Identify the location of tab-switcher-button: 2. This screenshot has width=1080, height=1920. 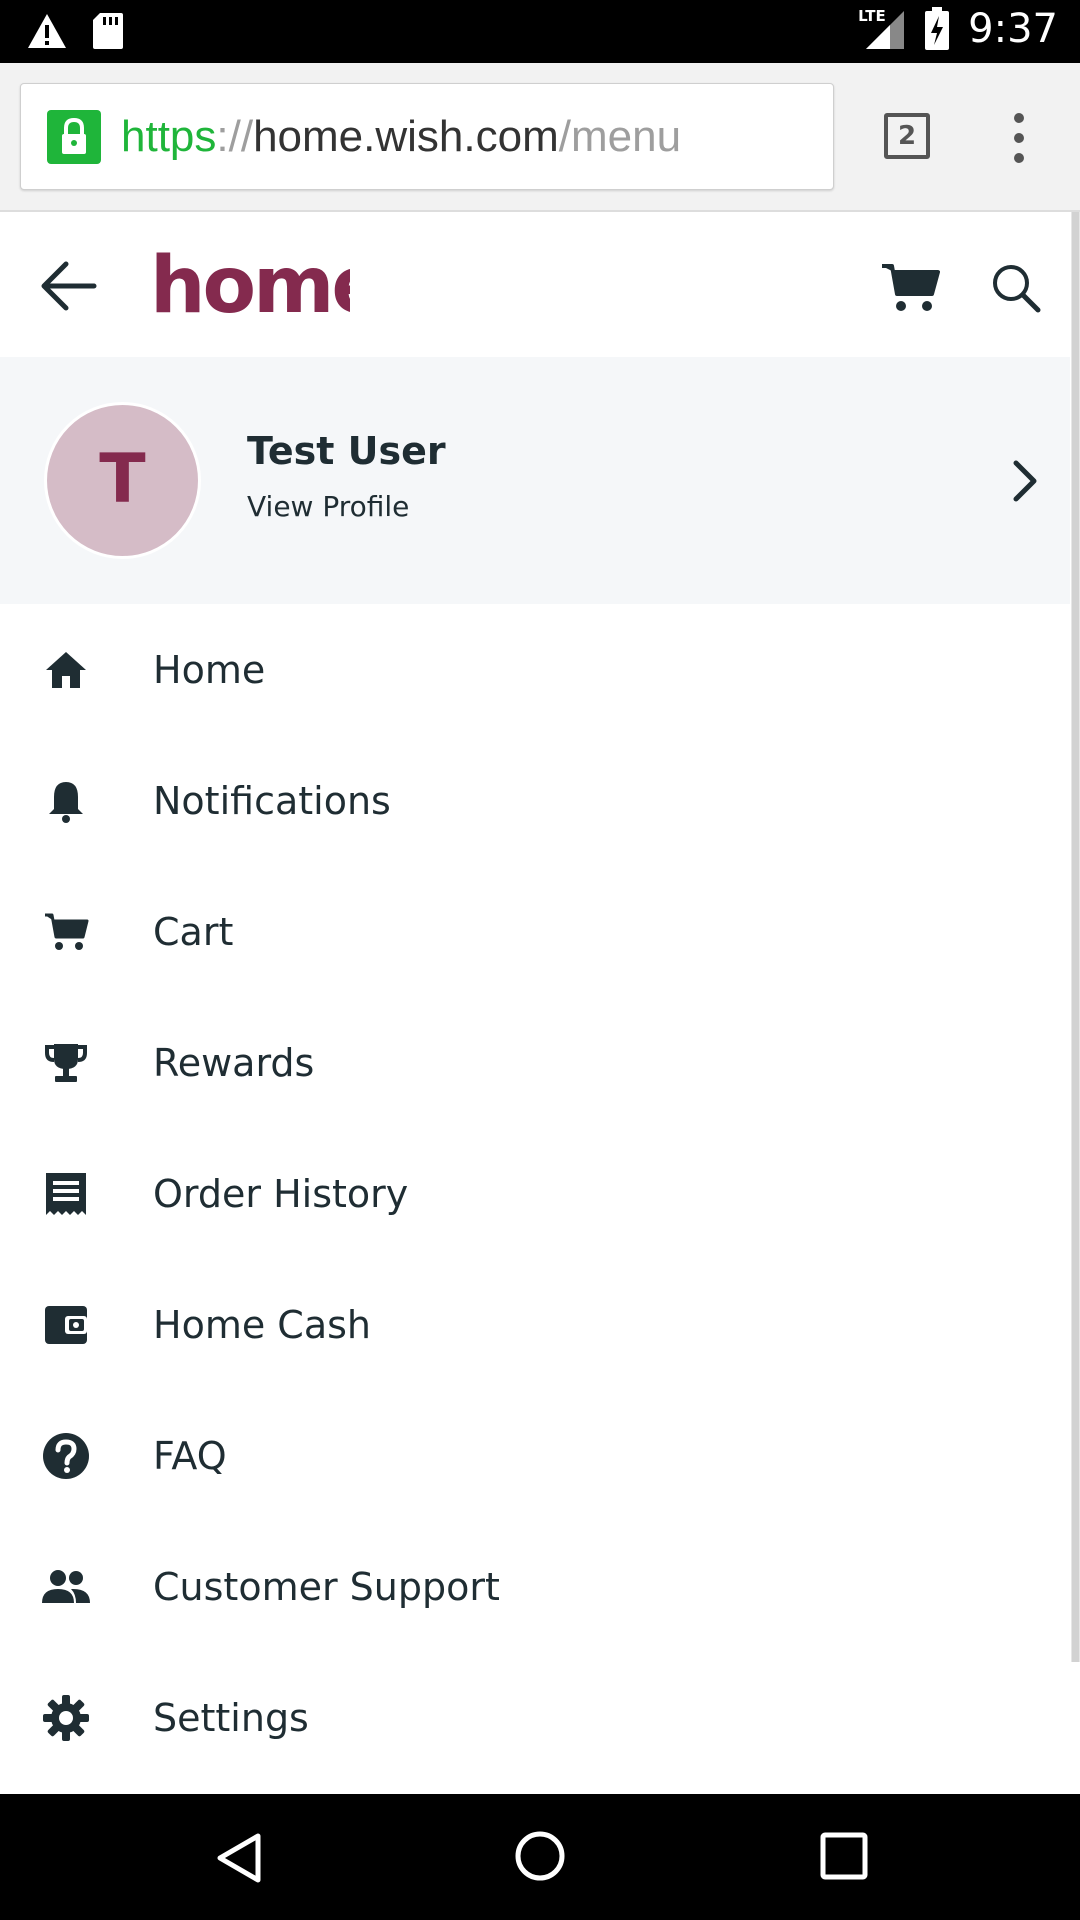
(907, 136).